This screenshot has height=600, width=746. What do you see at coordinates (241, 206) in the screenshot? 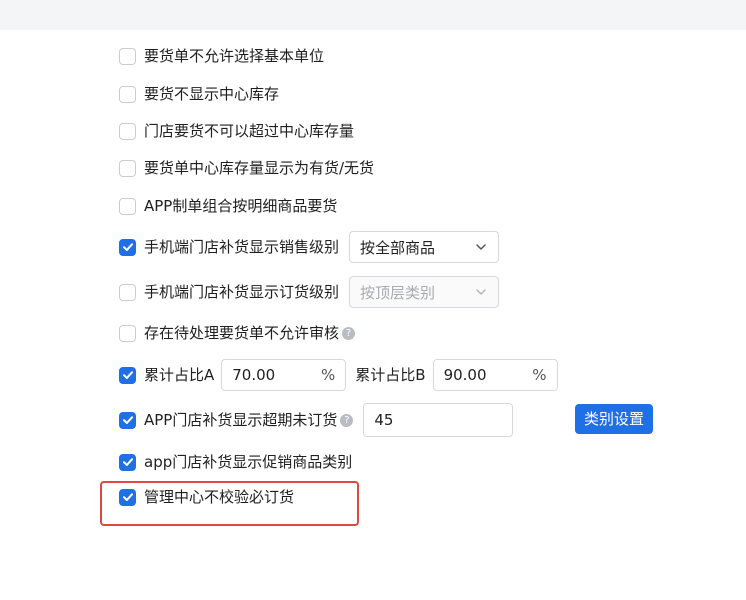
I see `setting-label: APP制单组合按明细商品要货` at bounding box center [241, 206].